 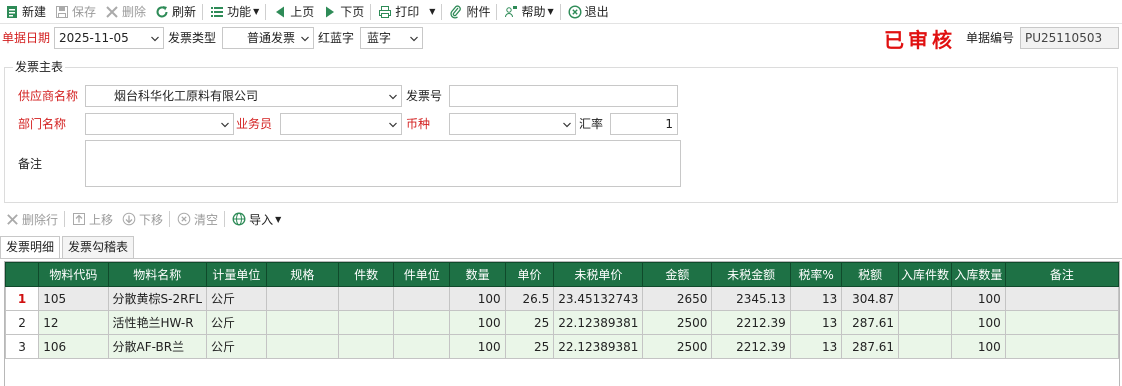 I want to click on invoice-type-select: 普通发票, so click(x=268, y=38).